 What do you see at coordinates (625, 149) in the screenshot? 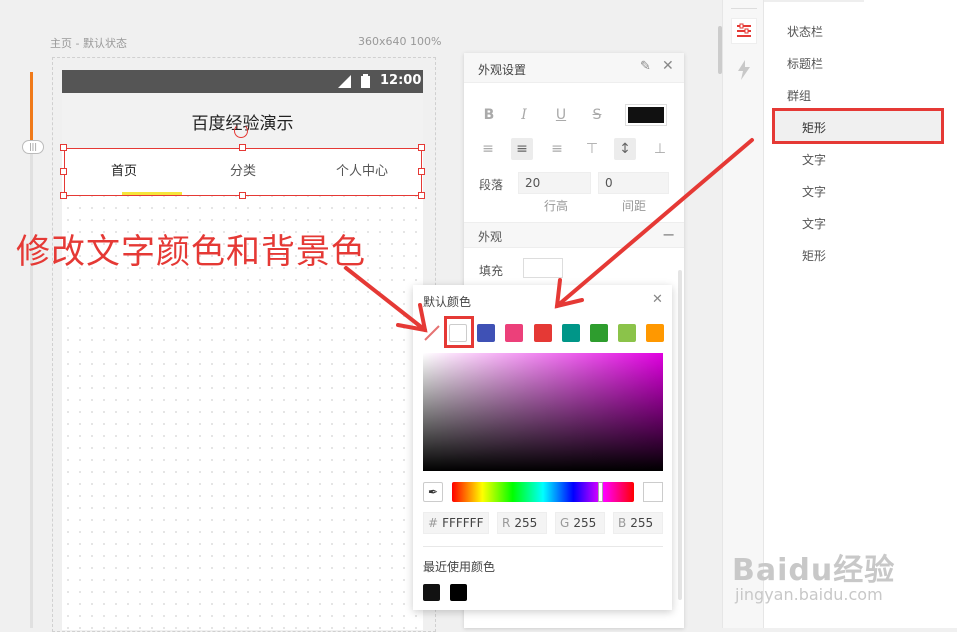
I see `align-middle-icon: ↕` at bounding box center [625, 149].